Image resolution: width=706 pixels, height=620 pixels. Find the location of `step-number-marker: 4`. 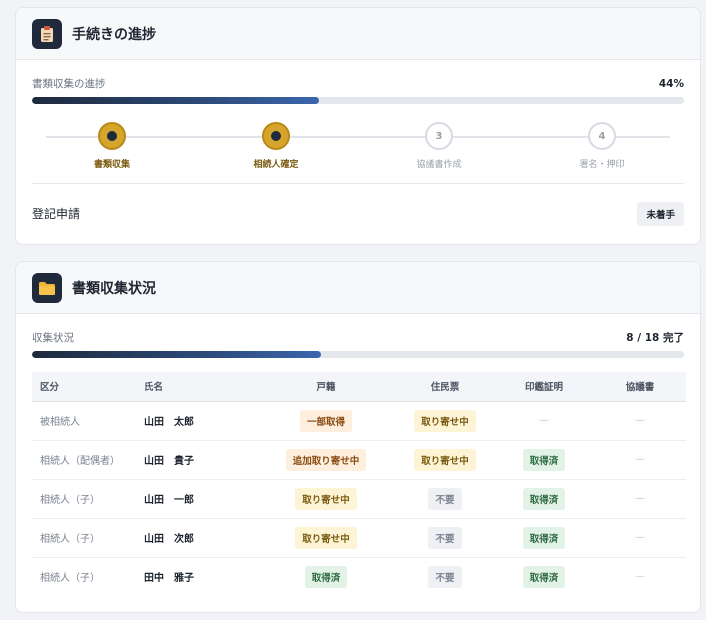

step-number-marker: 4 is located at coordinates (602, 136).